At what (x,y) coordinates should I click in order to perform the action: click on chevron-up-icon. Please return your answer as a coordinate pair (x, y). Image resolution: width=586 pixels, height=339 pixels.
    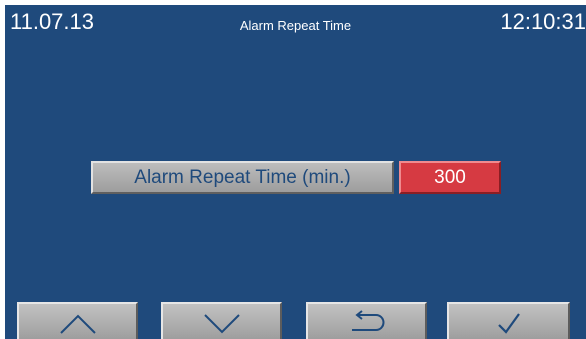
    Looking at the image, I should click on (77, 324).